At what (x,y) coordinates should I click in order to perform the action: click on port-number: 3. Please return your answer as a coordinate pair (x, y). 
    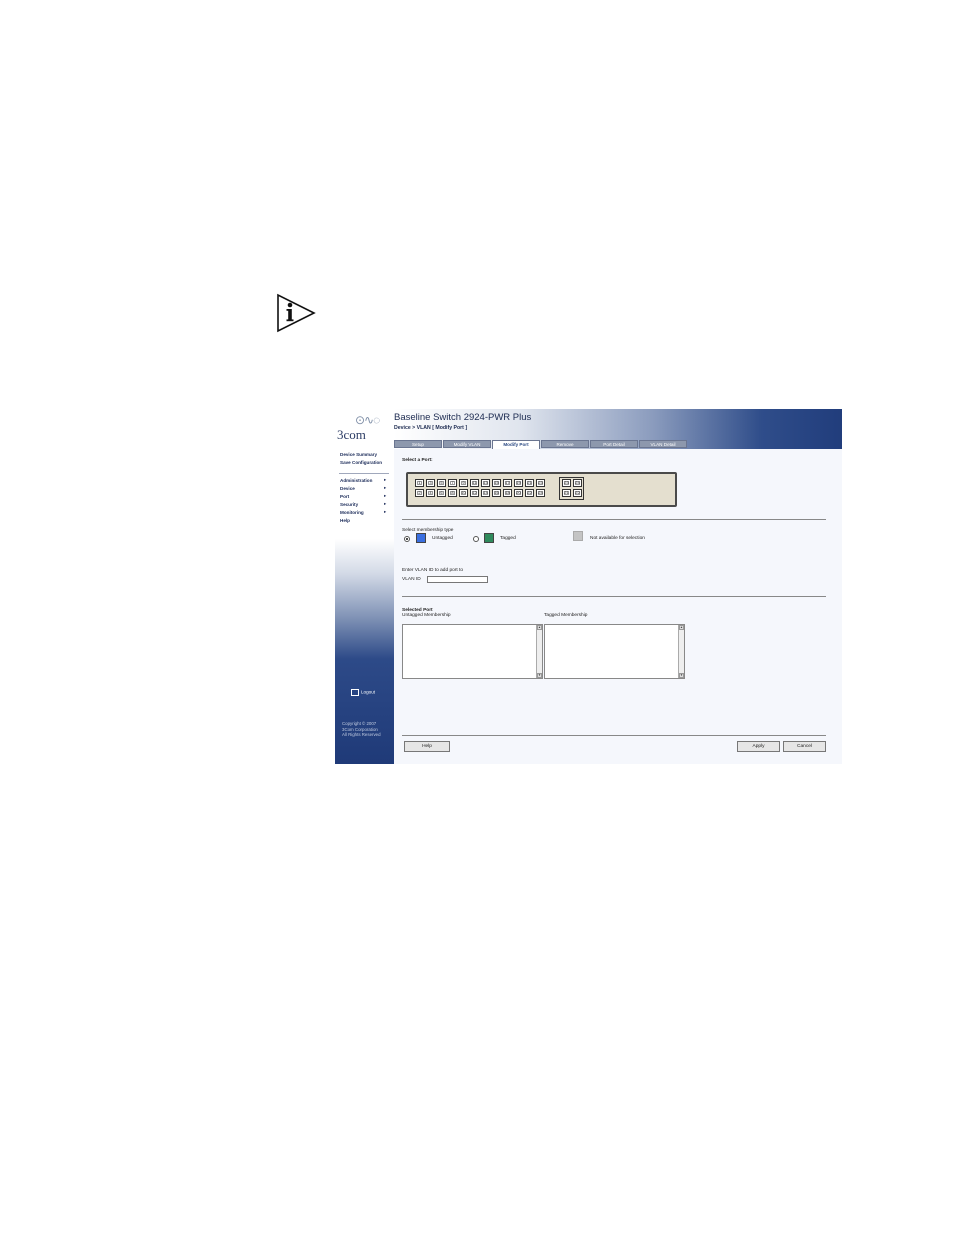
    Looking at the image, I should click on (430, 482).